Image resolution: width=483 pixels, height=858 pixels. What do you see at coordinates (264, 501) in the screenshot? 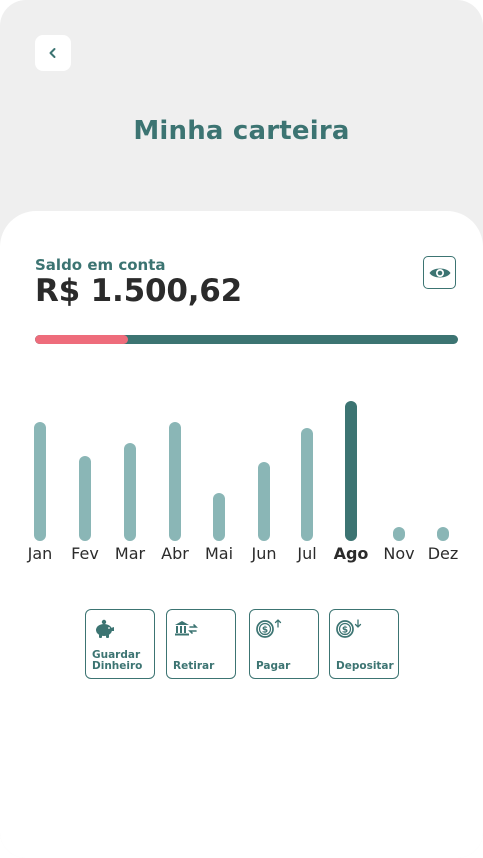
I see `chart-bar-jun` at bounding box center [264, 501].